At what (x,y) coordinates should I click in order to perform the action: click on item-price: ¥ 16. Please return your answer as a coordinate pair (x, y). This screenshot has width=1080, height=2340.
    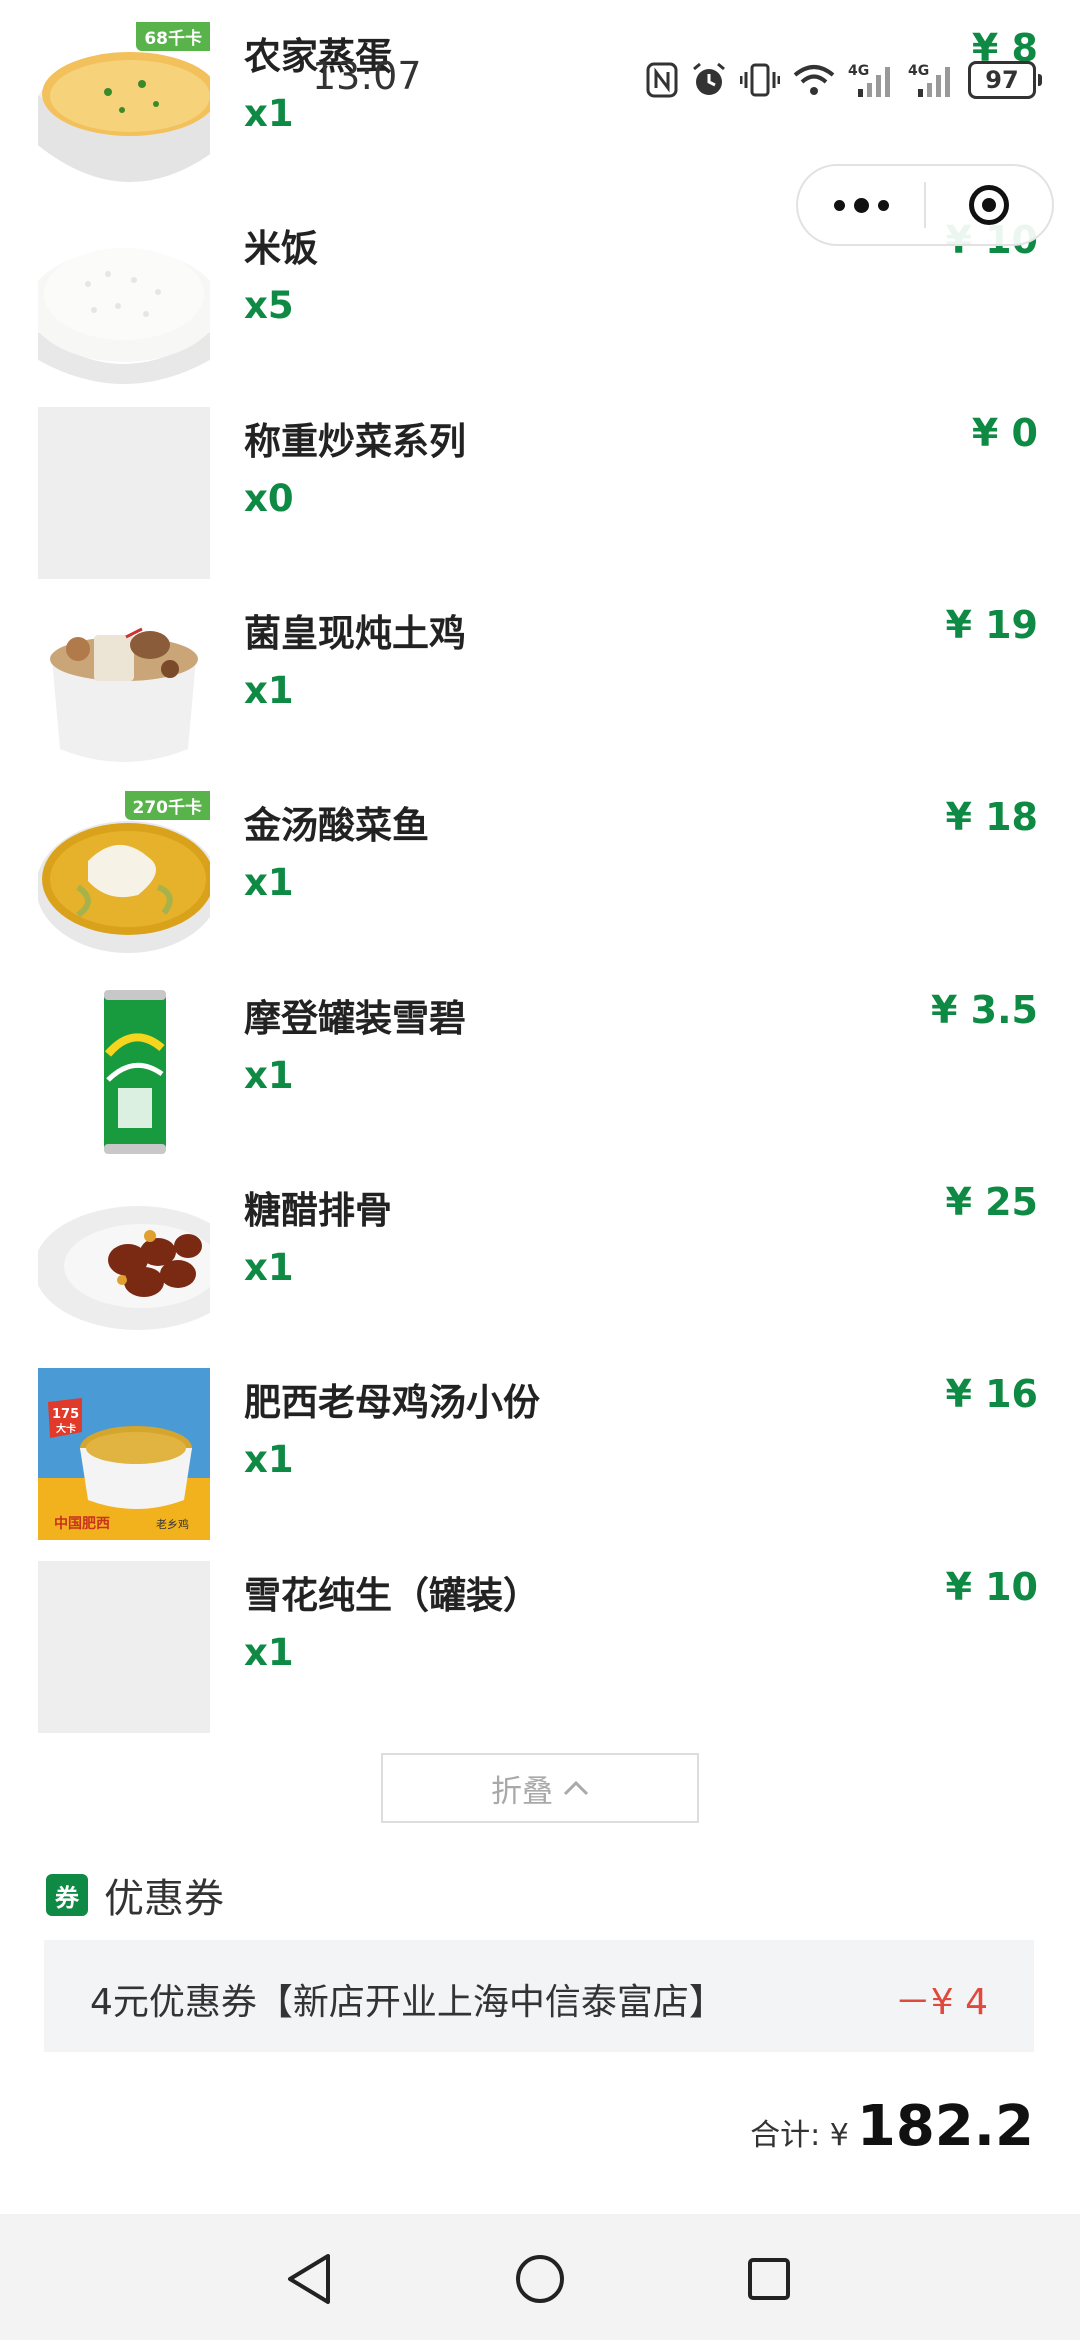
    Looking at the image, I should click on (991, 1394).